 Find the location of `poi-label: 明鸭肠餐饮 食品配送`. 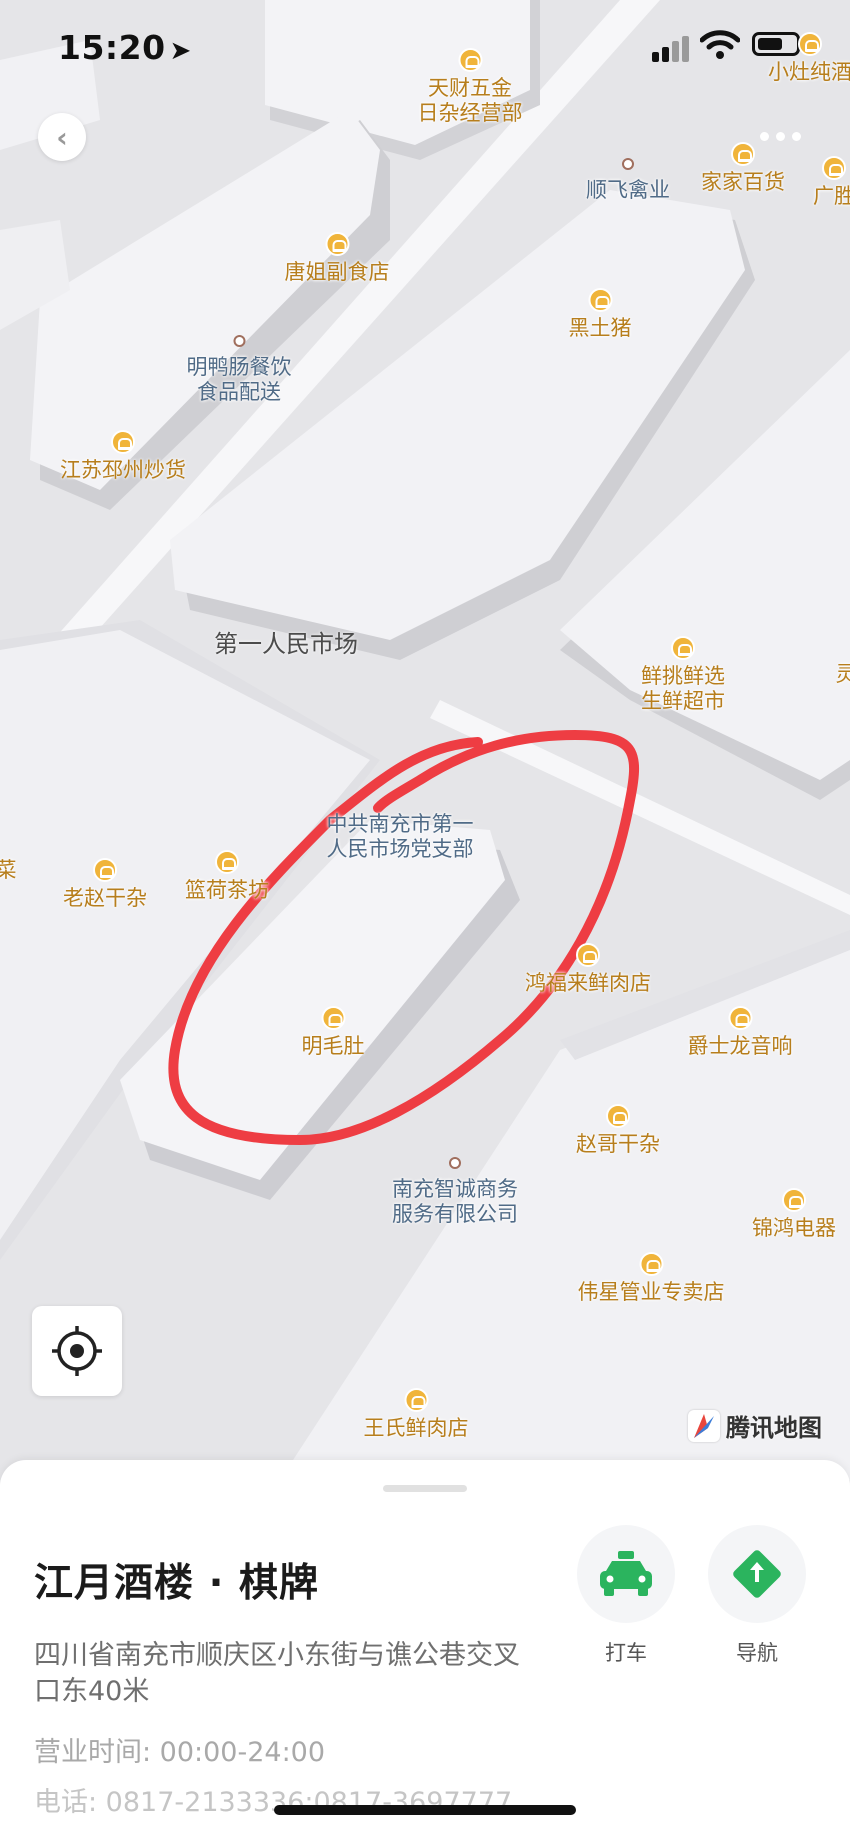

poi-label: 明鸭肠餐饮 食品配送 is located at coordinates (239, 379).